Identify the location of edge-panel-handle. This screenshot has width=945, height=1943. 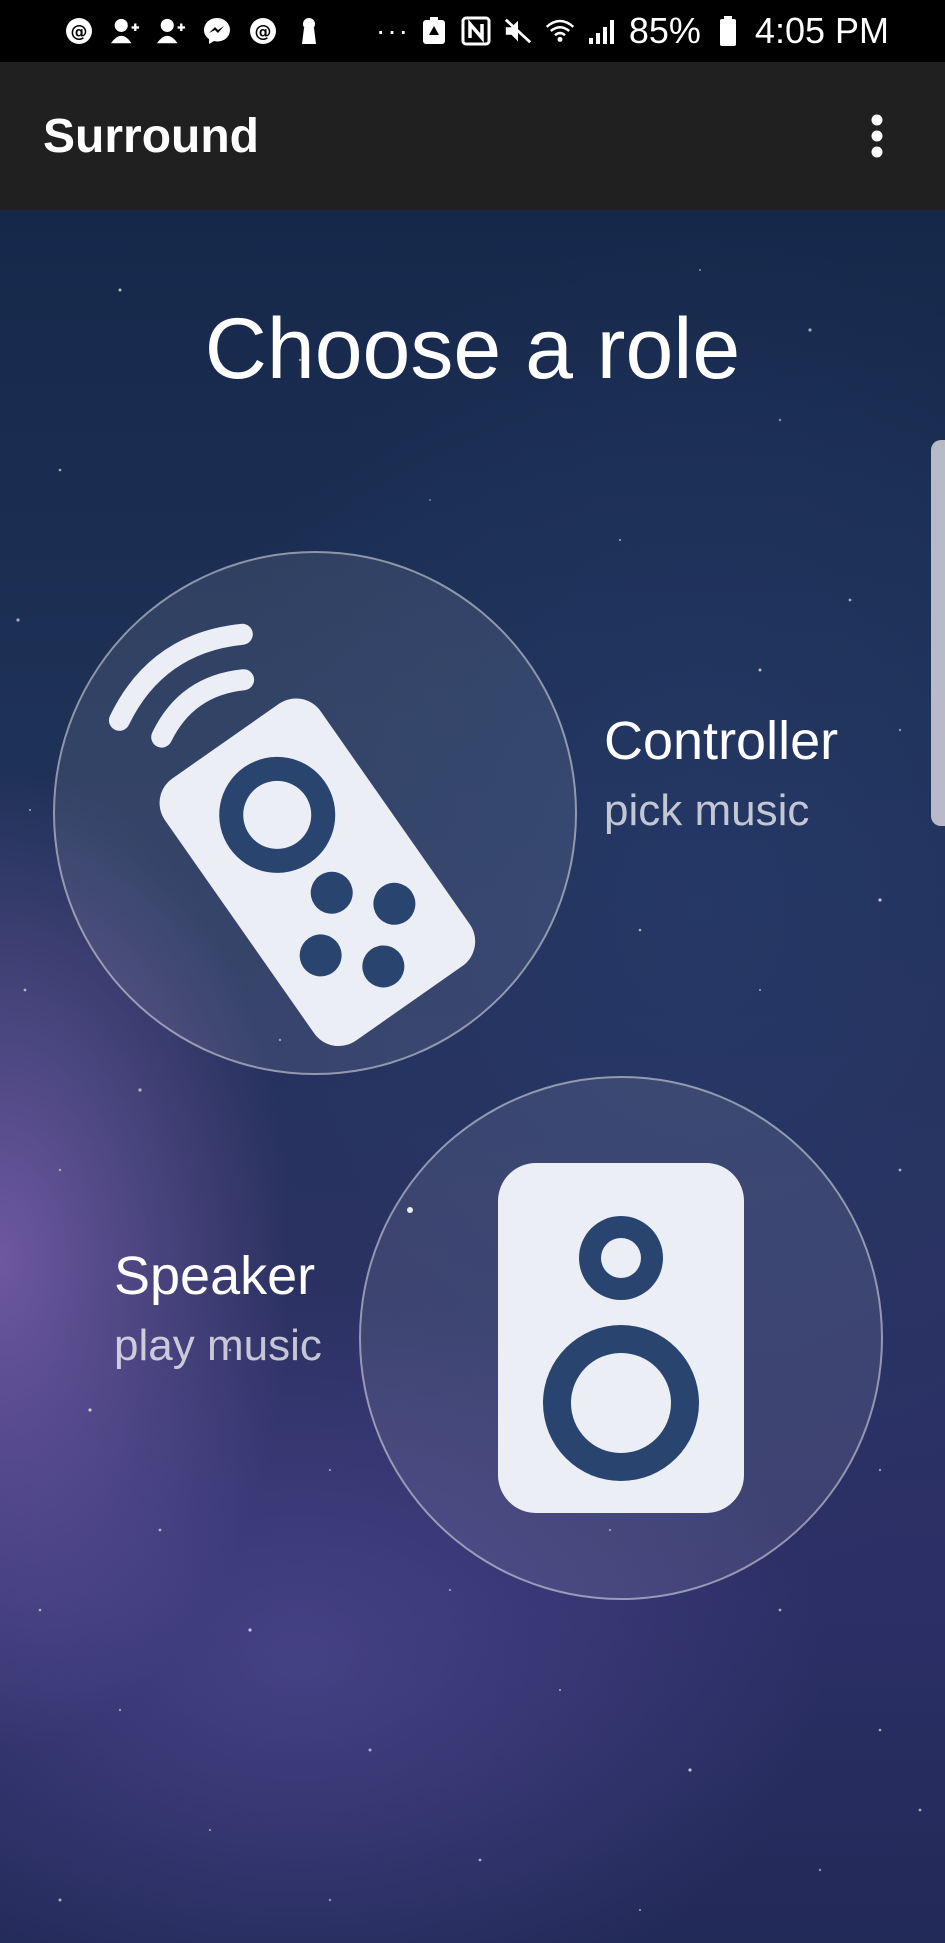
(938, 633).